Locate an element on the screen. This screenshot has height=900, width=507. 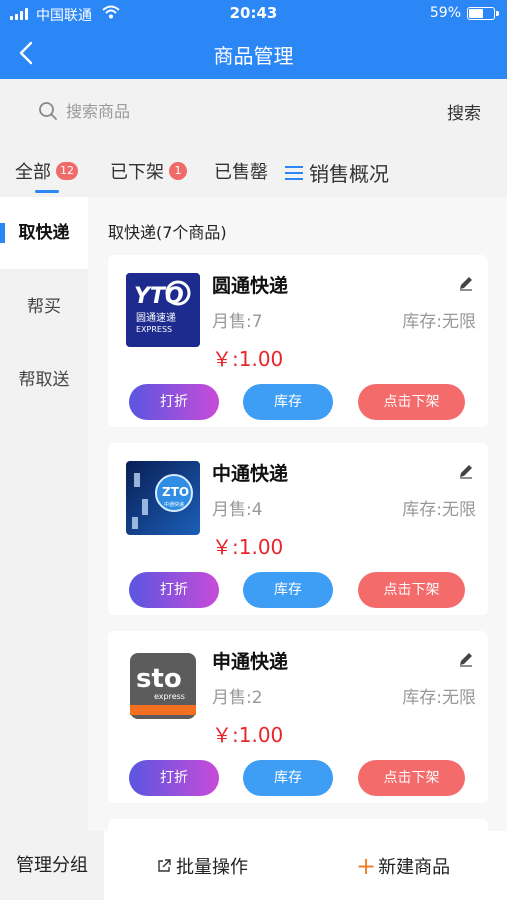
filter-tabs: 全部 12 已下架 1 已售罄 销售概况 is located at coordinates (253, 169).